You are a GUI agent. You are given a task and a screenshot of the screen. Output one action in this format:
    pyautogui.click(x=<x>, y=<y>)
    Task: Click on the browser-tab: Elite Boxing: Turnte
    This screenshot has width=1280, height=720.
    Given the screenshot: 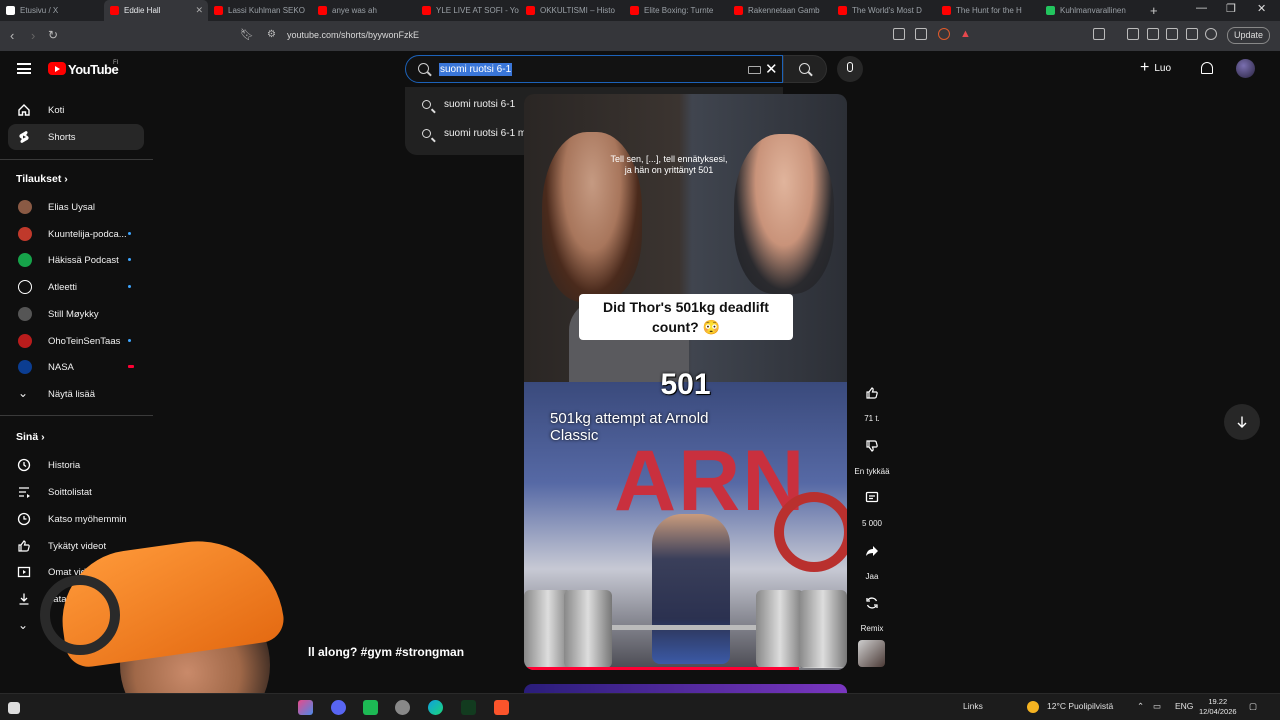 What is the action you would take?
    pyautogui.click(x=676, y=10)
    